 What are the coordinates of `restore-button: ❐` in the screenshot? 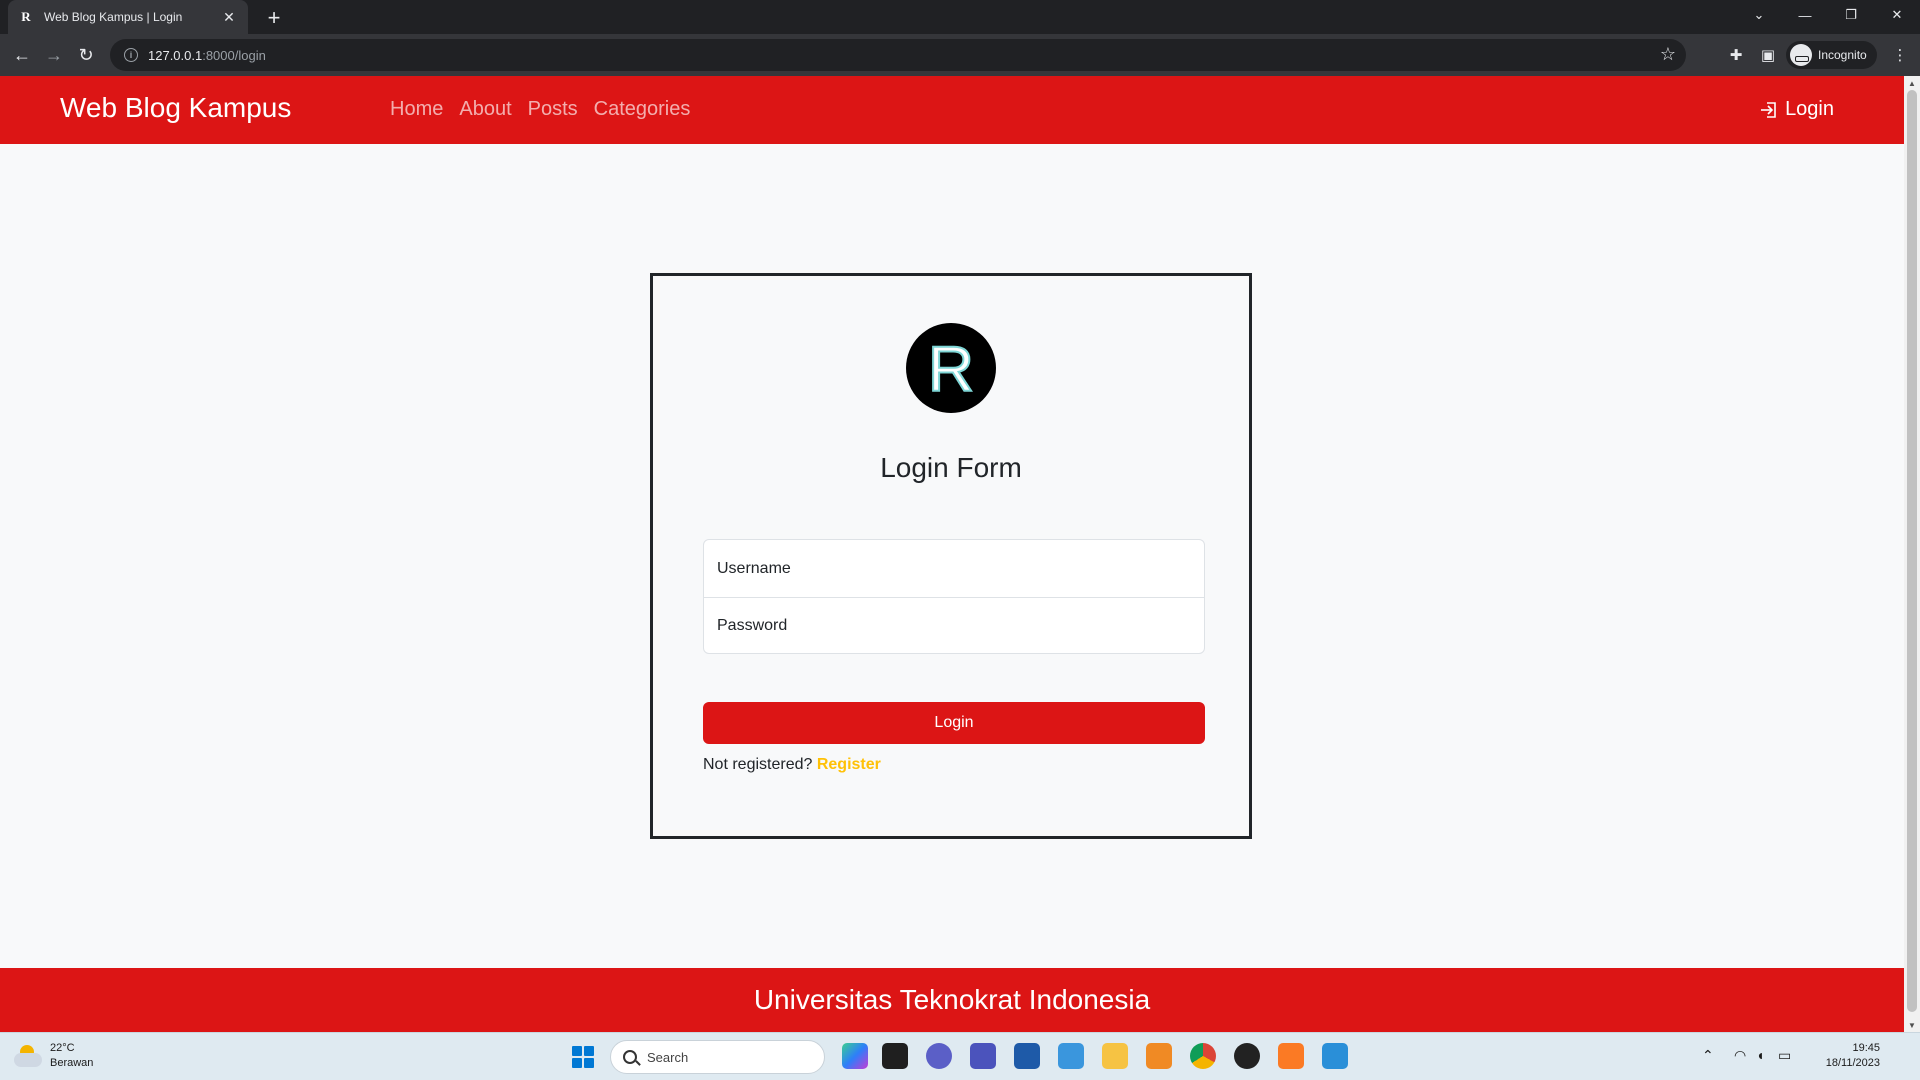 It's located at (1851, 15).